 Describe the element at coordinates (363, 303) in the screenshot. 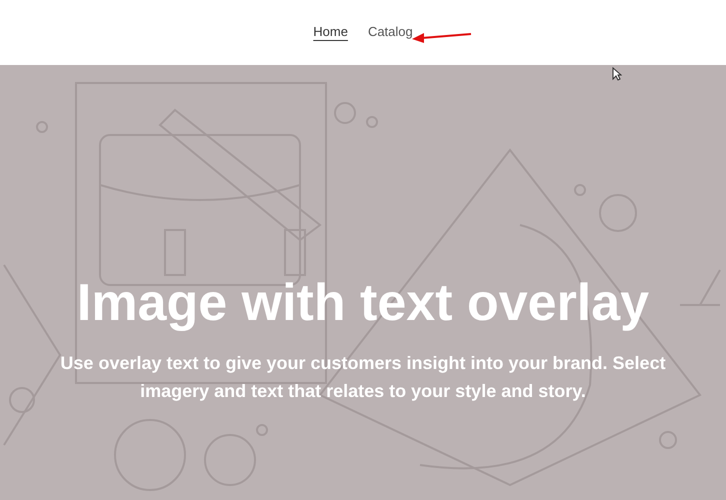

I see `hero-title: Image with text overlay` at that location.